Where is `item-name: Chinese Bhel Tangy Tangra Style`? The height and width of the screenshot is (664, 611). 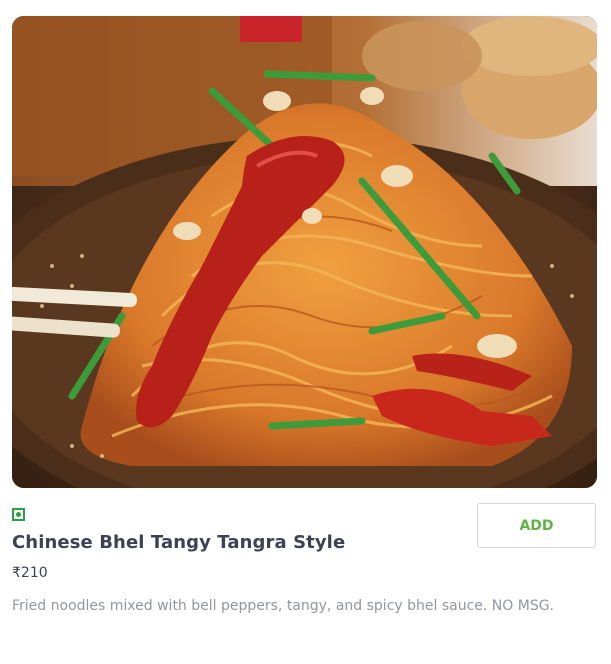
item-name: Chinese Bhel Tangy Tangra Style is located at coordinates (179, 542).